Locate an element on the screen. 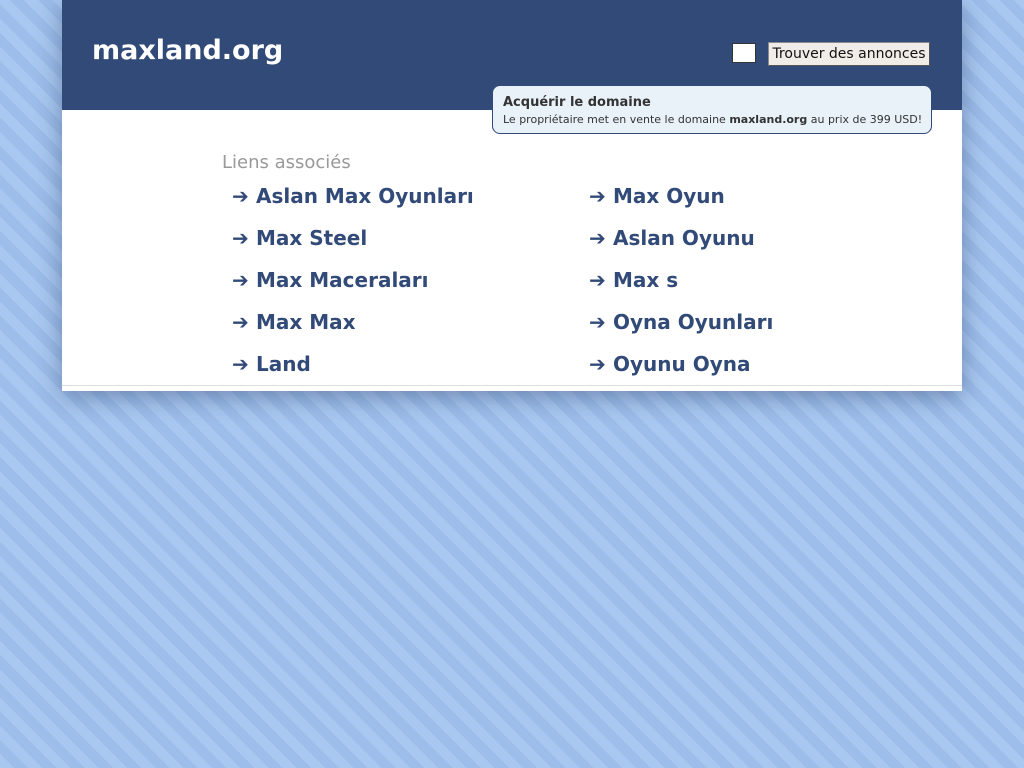  related-link: ➔ Oyna Oyunları is located at coordinates (759, 327).